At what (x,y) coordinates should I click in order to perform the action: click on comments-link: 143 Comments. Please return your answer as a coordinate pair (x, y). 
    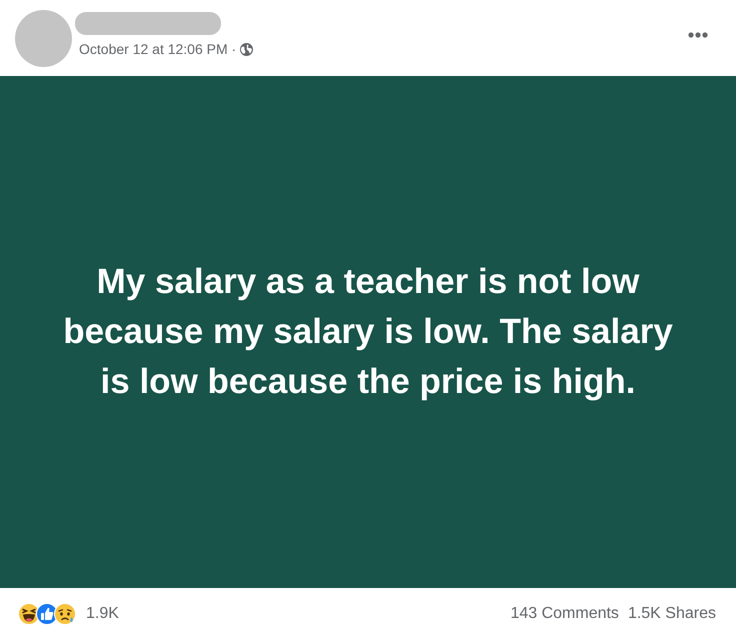
    Looking at the image, I should click on (564, 614).